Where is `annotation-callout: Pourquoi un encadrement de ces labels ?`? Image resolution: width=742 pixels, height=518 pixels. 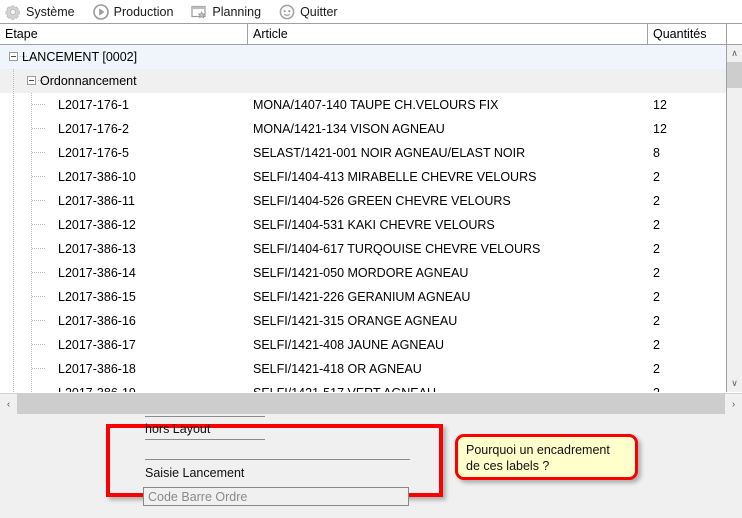 annotation-callout: Pourquoi un encadrement de ces labels ? is located at coordinates (546, 457).